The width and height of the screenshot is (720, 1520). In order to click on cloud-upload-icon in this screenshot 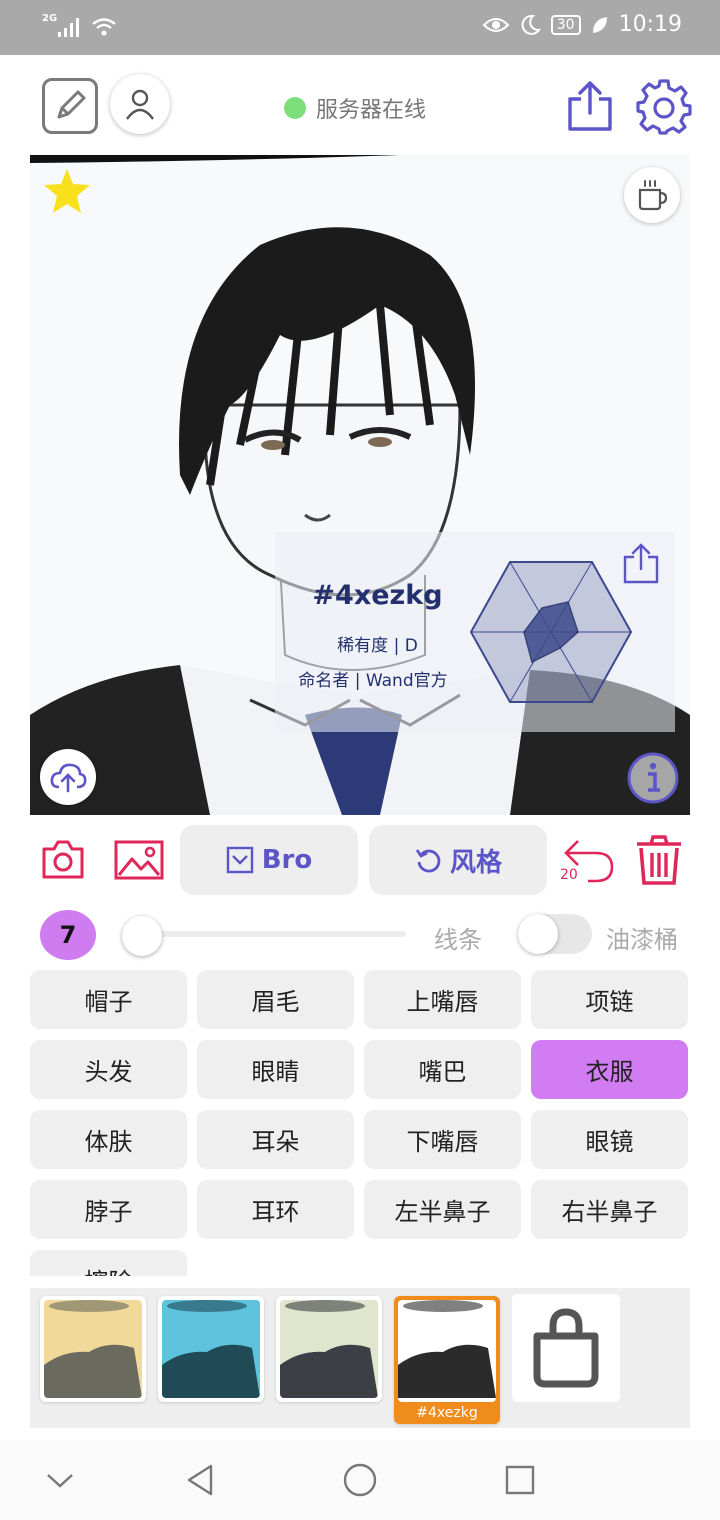, I will do `click(68, 778)`.